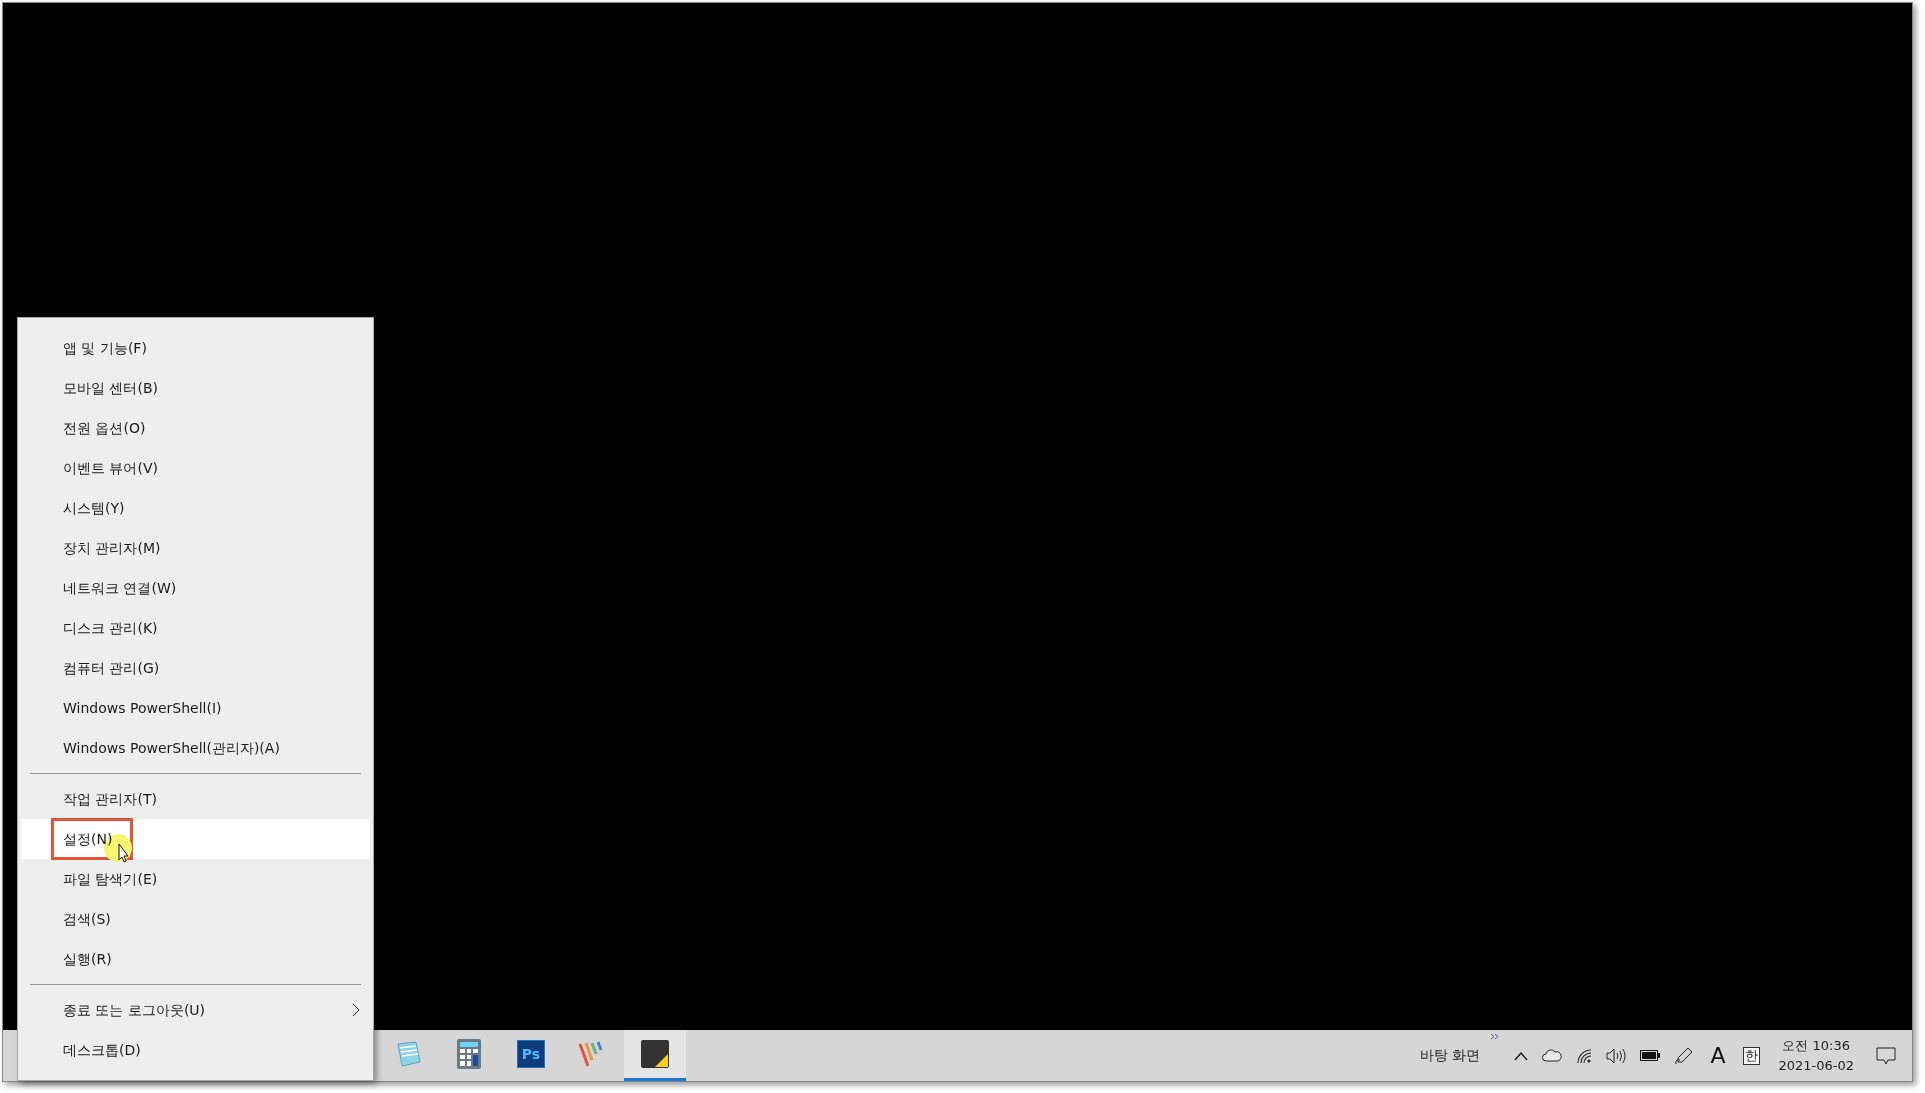  Describe the element at coordinates (111, 668) in the screenshot. I see `menu-item-label: 컴퓨터 관리(G)` at that location.